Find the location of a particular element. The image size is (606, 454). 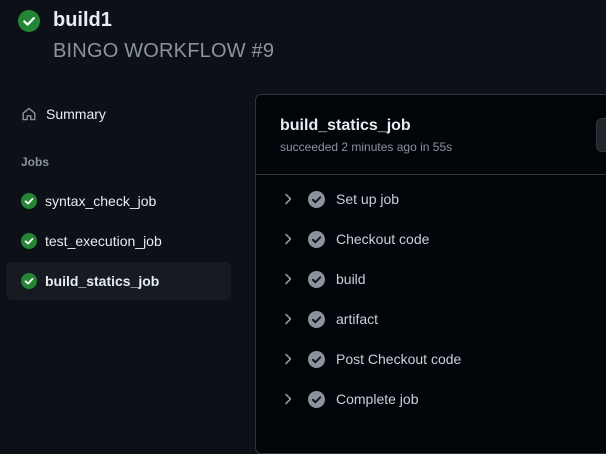

job-label: syntax_check_job is located at coordinates (101, 201).